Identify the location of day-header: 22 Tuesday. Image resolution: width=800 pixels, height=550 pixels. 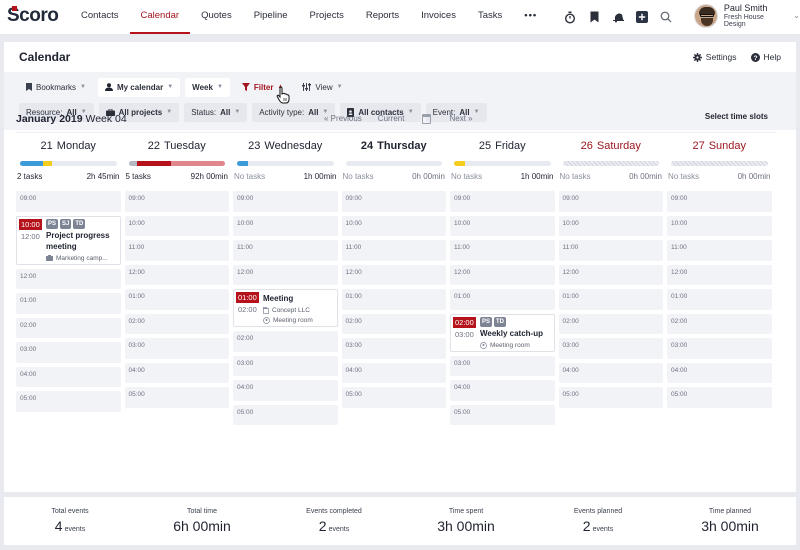
(177, 146).